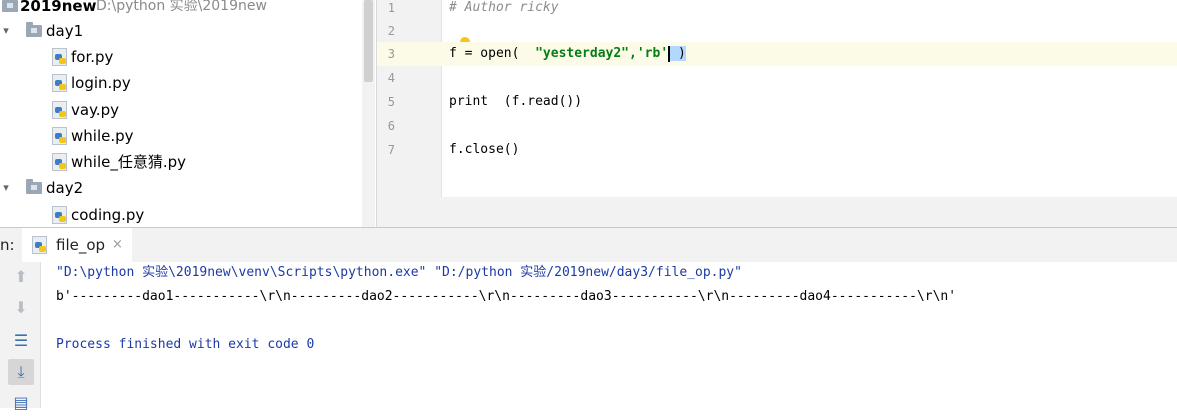  Describe the element at coordinates (602, 53) in the screenshot. I see `code-string: "yesterday2",'rb'` at that location.